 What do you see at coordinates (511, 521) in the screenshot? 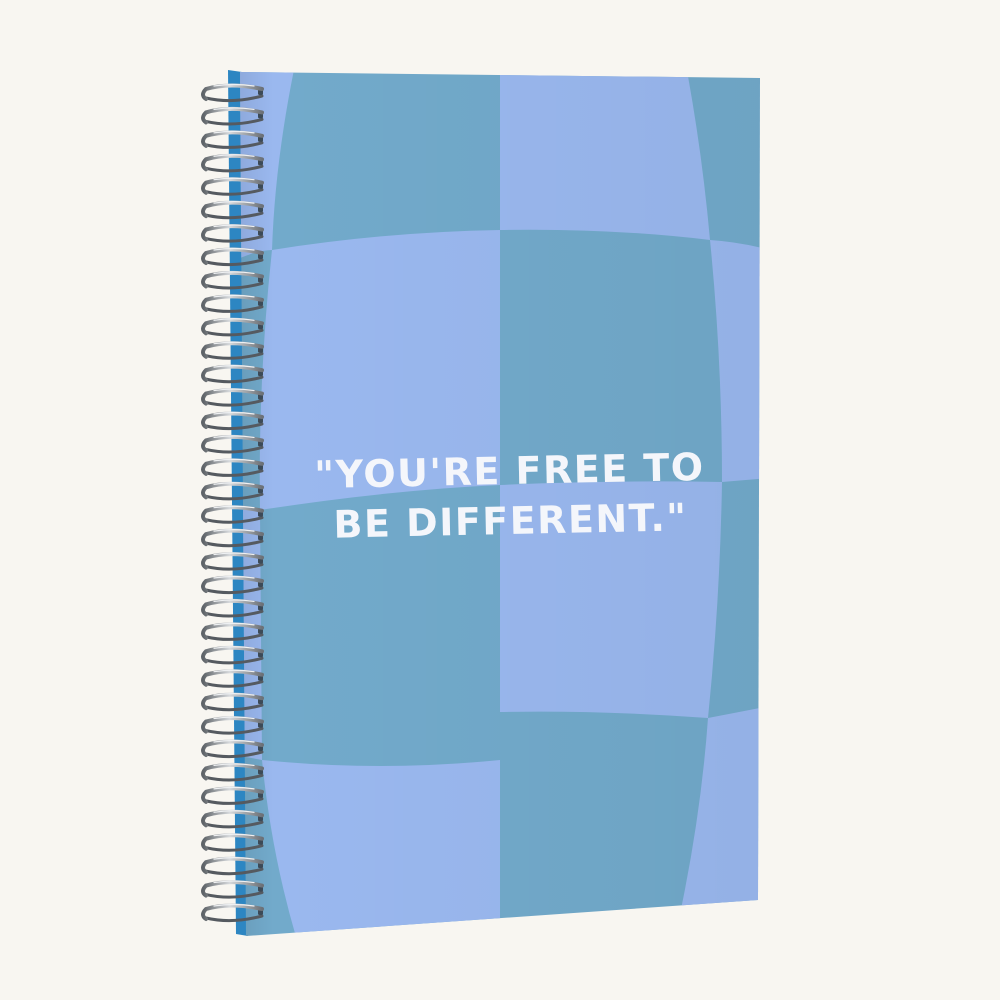
I see `quote-line-2: BE DIFFERENT."` at bounding box center [511, 521].